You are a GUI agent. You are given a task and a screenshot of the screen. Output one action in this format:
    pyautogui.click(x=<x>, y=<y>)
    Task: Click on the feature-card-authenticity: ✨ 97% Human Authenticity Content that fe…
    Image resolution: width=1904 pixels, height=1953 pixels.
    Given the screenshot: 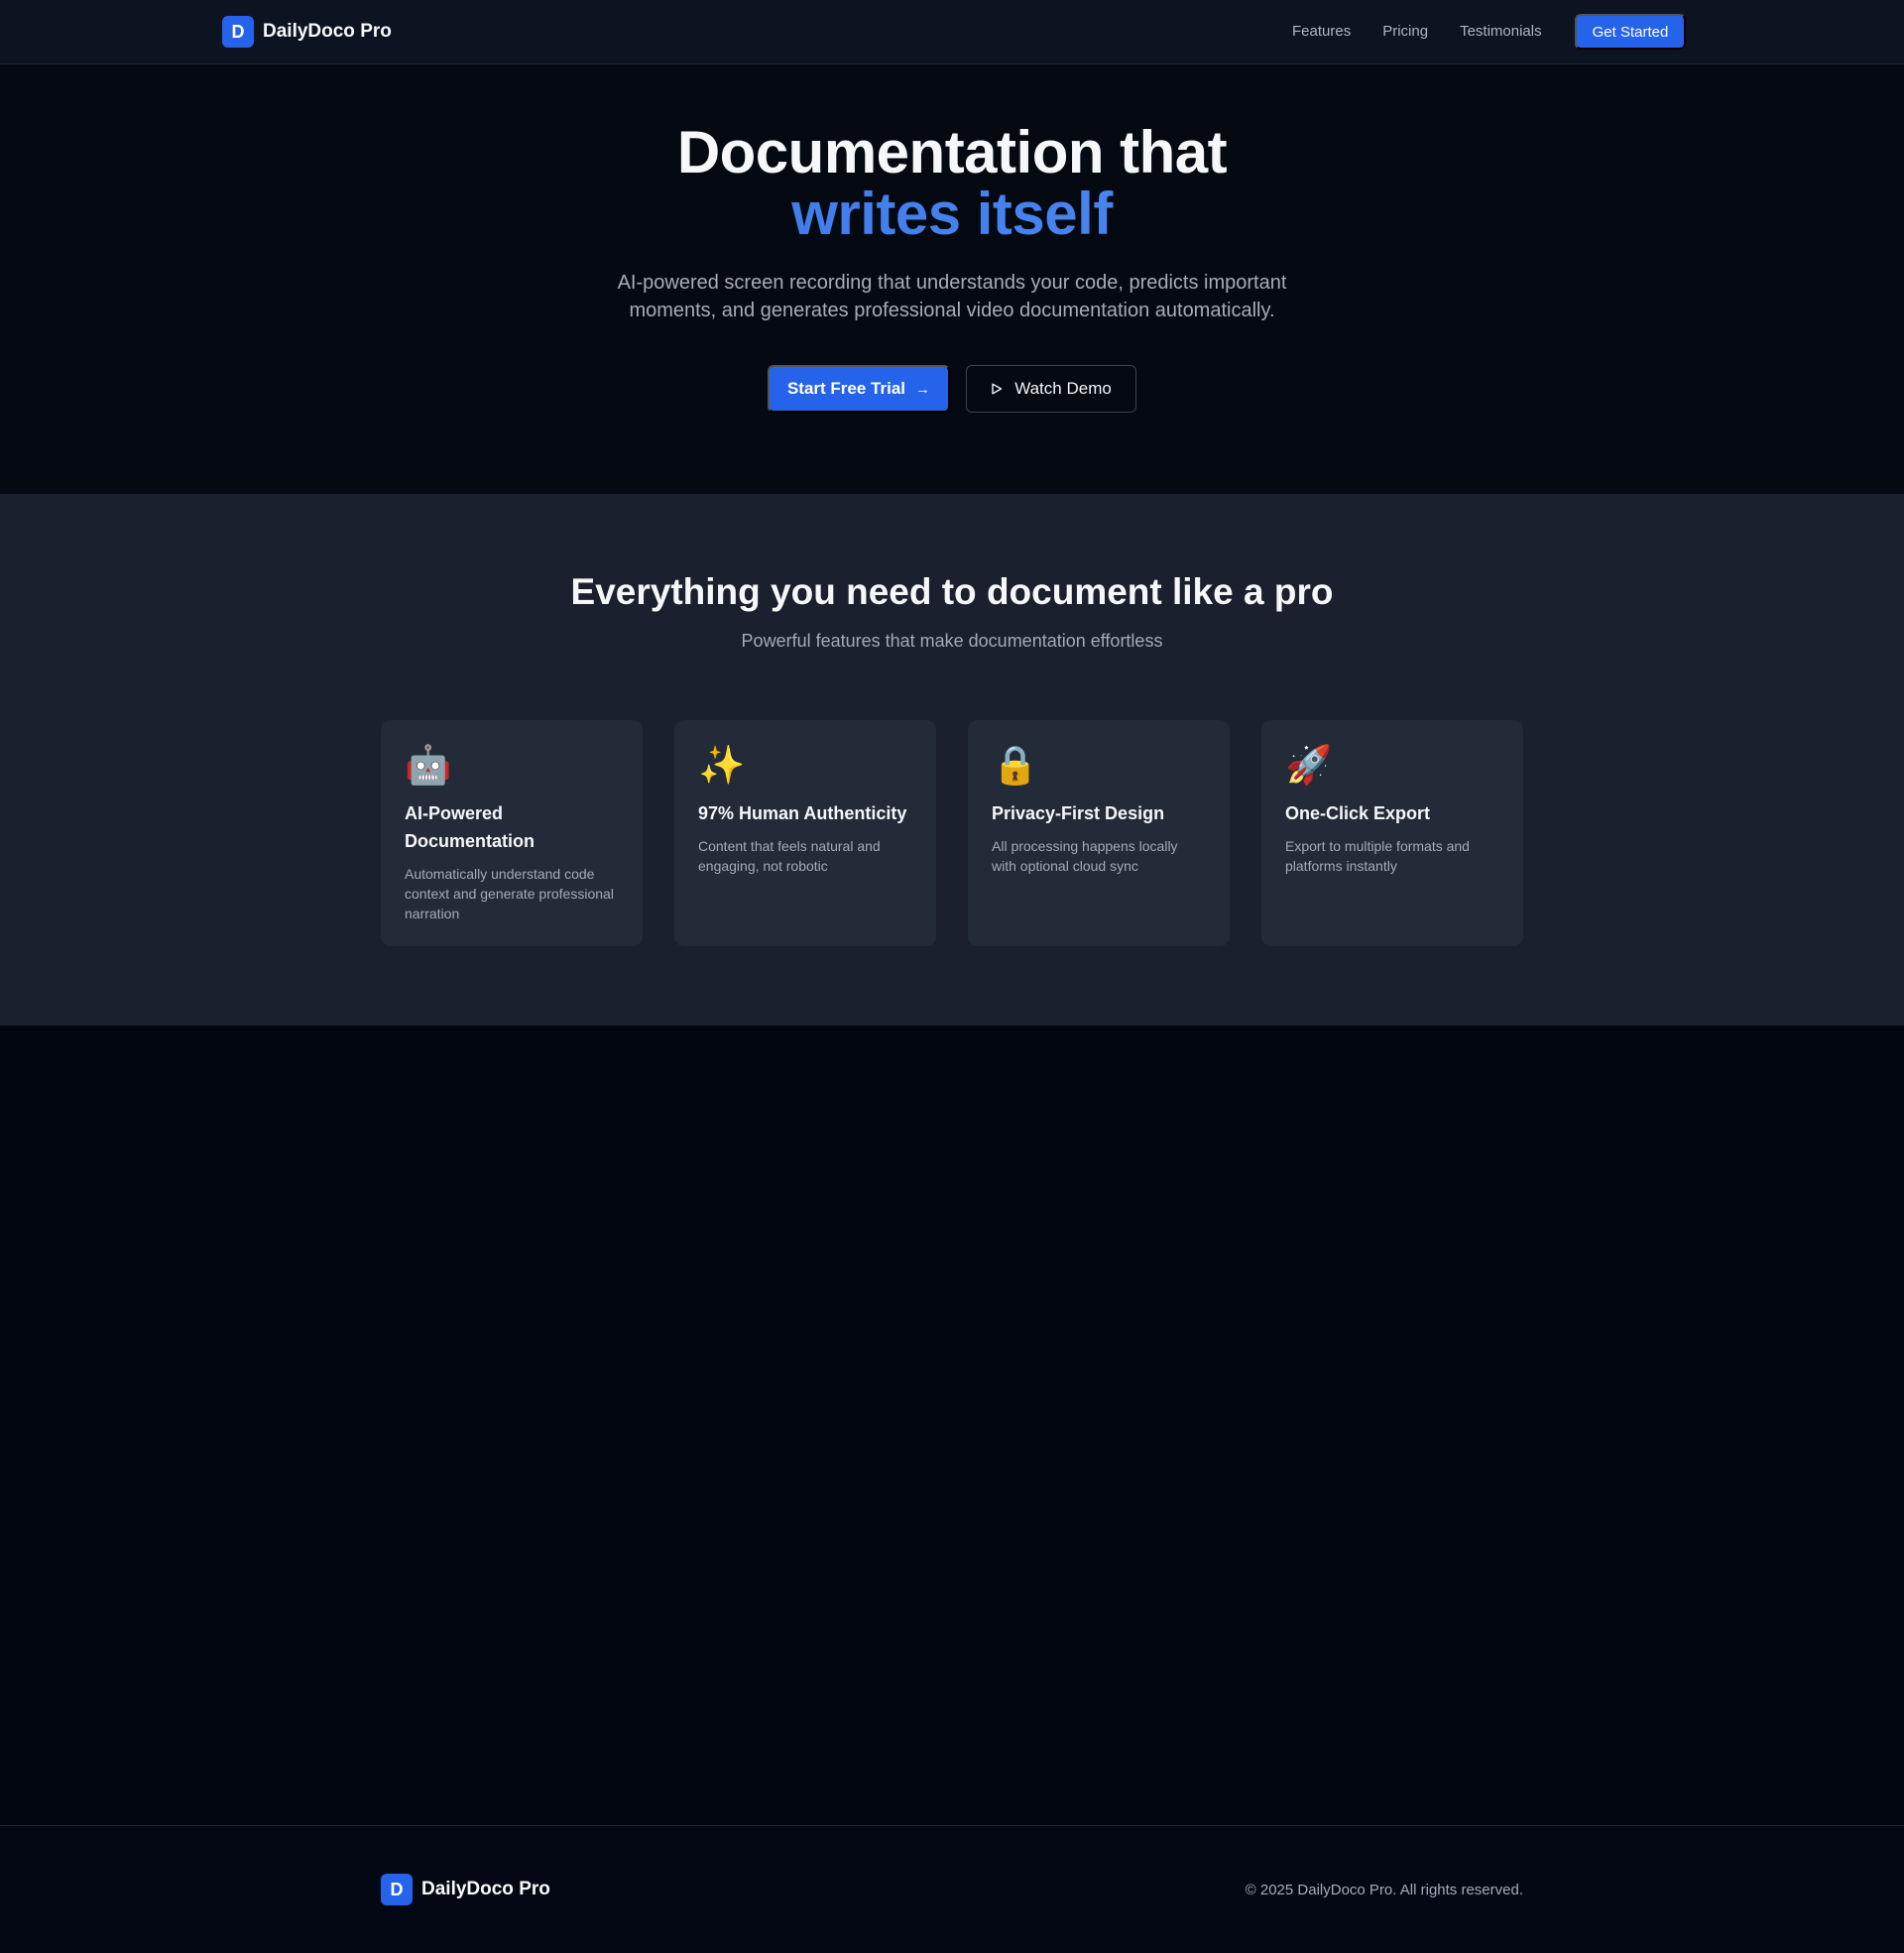 What is the action you would take?
    pyautogui.click(x=805, y=833)
    